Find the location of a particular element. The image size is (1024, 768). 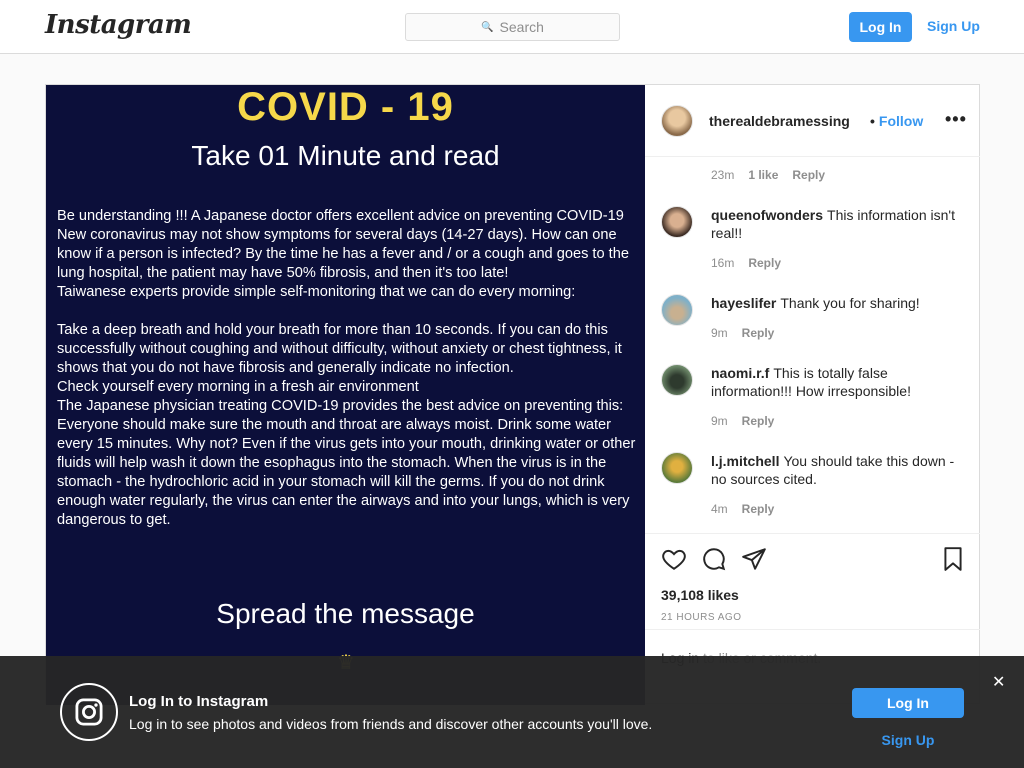

owner-username: therealdebramessing is located at coordinates (779, 121).